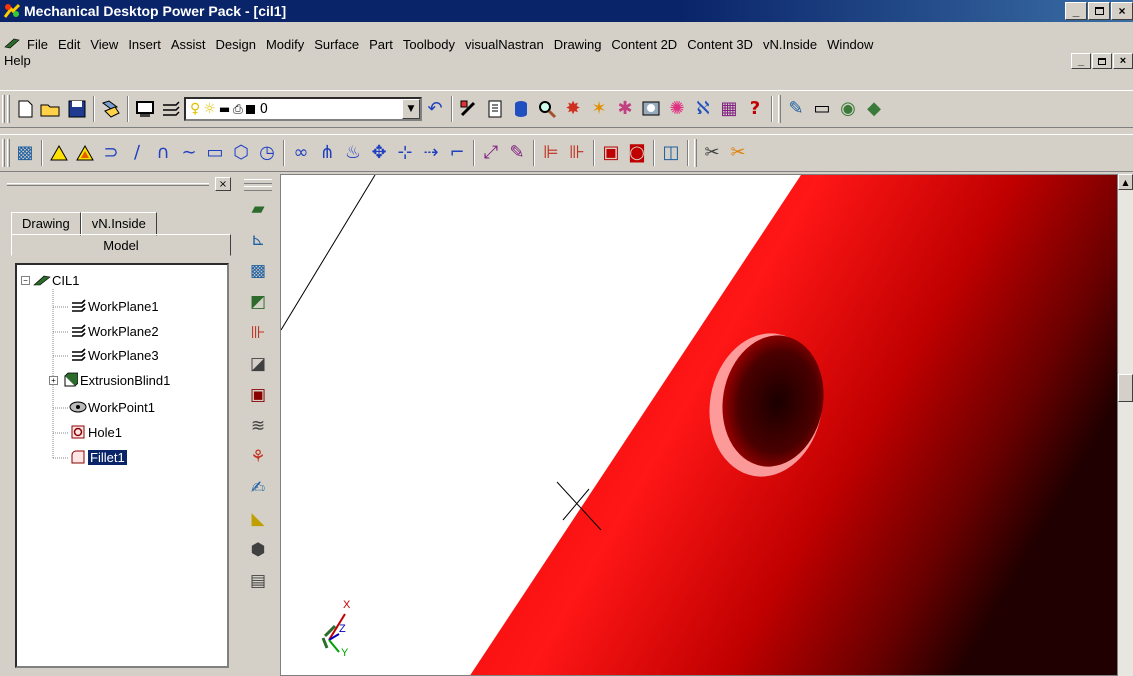  Describe the element at coordinates (77, 109) in the screenshot. I see `save-icon` at that location.